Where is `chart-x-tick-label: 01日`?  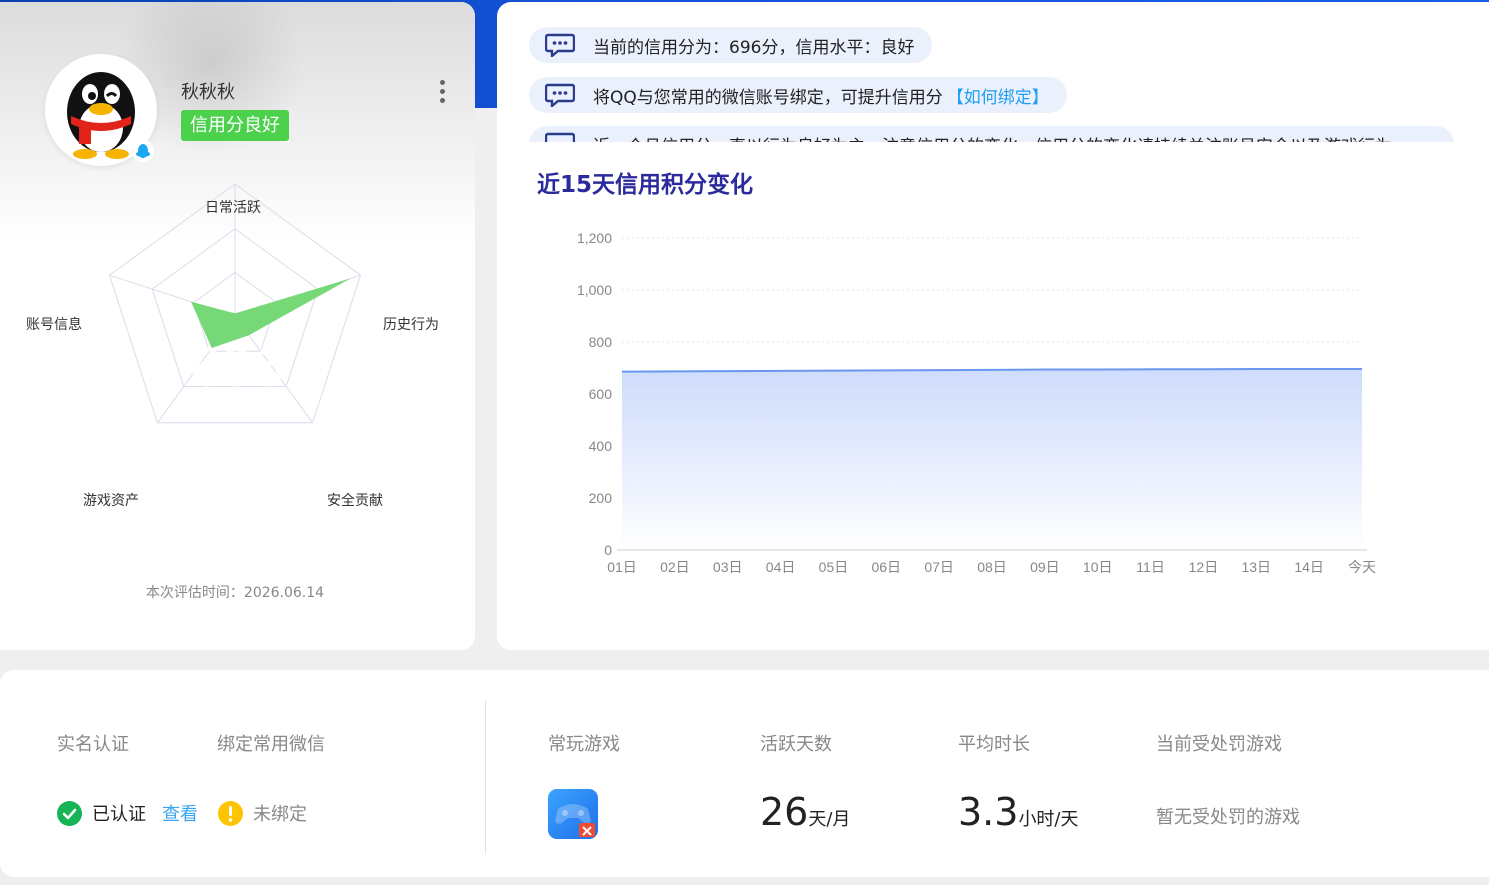
chart-x-tick-label: 01日 is located at coordinates (622, 567).